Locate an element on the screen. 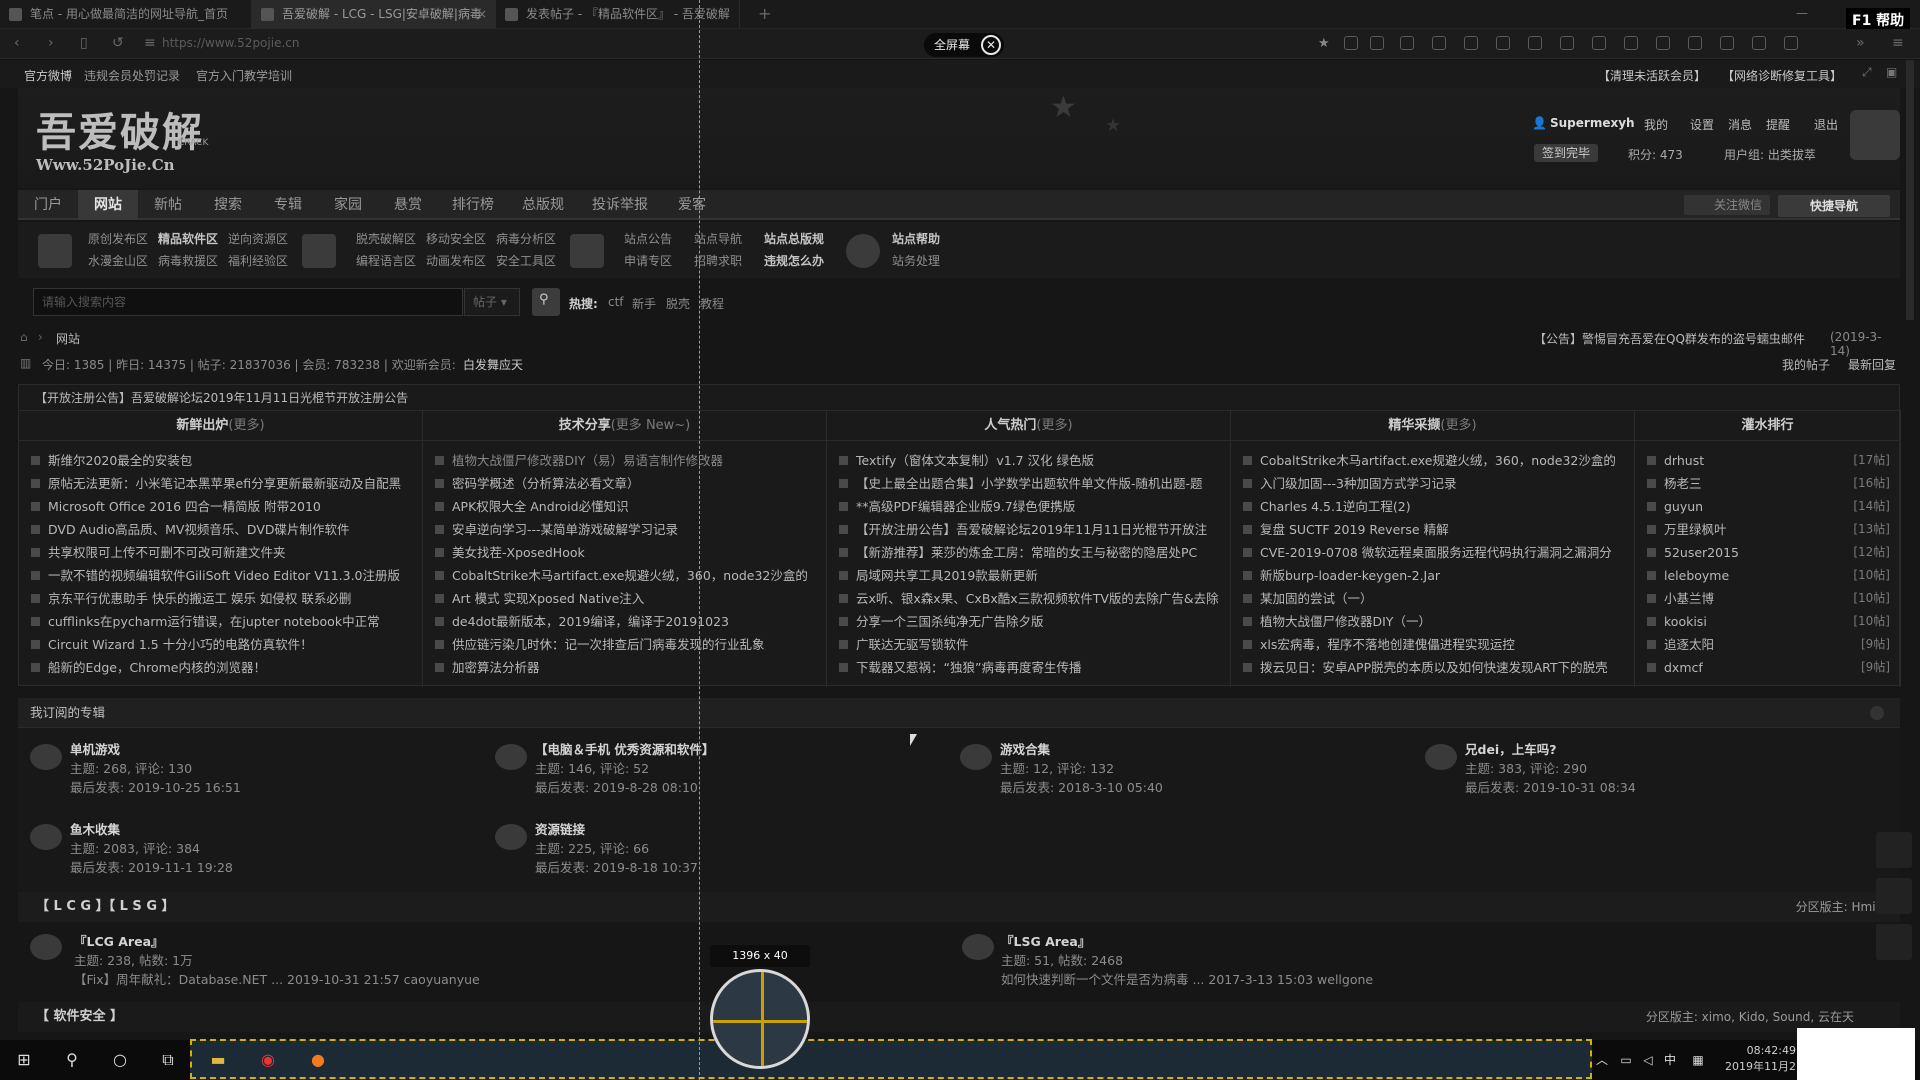 The image size is (1920, 1080). network-icon: ▭ is located at coordinates (1626, 1060).